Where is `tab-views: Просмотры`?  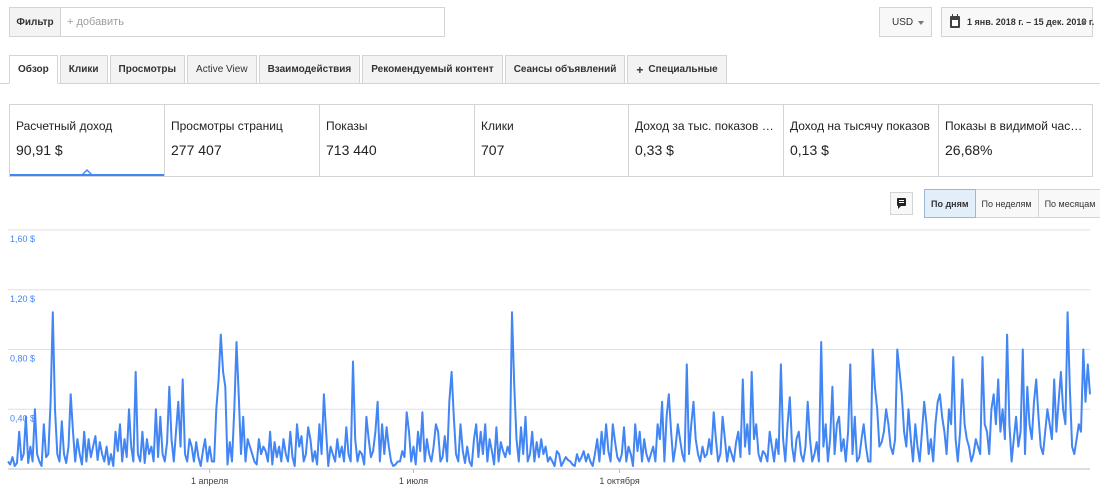 tab-views: Просмотры is located at coordinates (147, 69).